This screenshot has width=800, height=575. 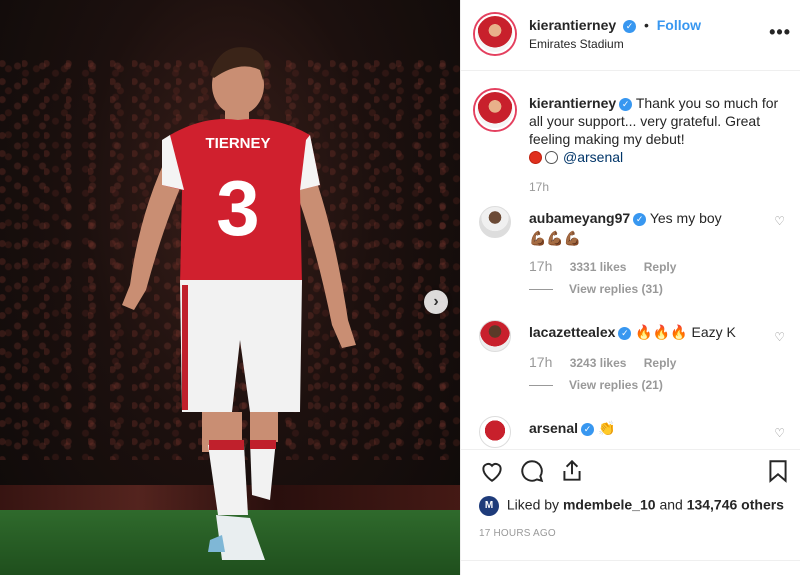 What do you see at coordinates (489, 506) in the screenshot?
I see `liker-avatar: M` at bounding box center [489, 506].